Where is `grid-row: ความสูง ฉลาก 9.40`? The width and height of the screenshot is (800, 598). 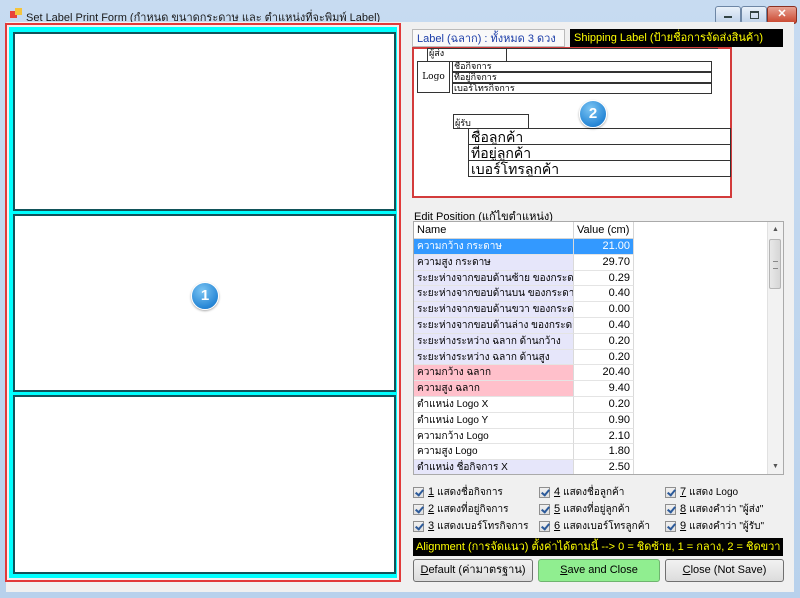
grid-row: ความสูง ฉลาก 9.40 is located at coordinates (524, 389).